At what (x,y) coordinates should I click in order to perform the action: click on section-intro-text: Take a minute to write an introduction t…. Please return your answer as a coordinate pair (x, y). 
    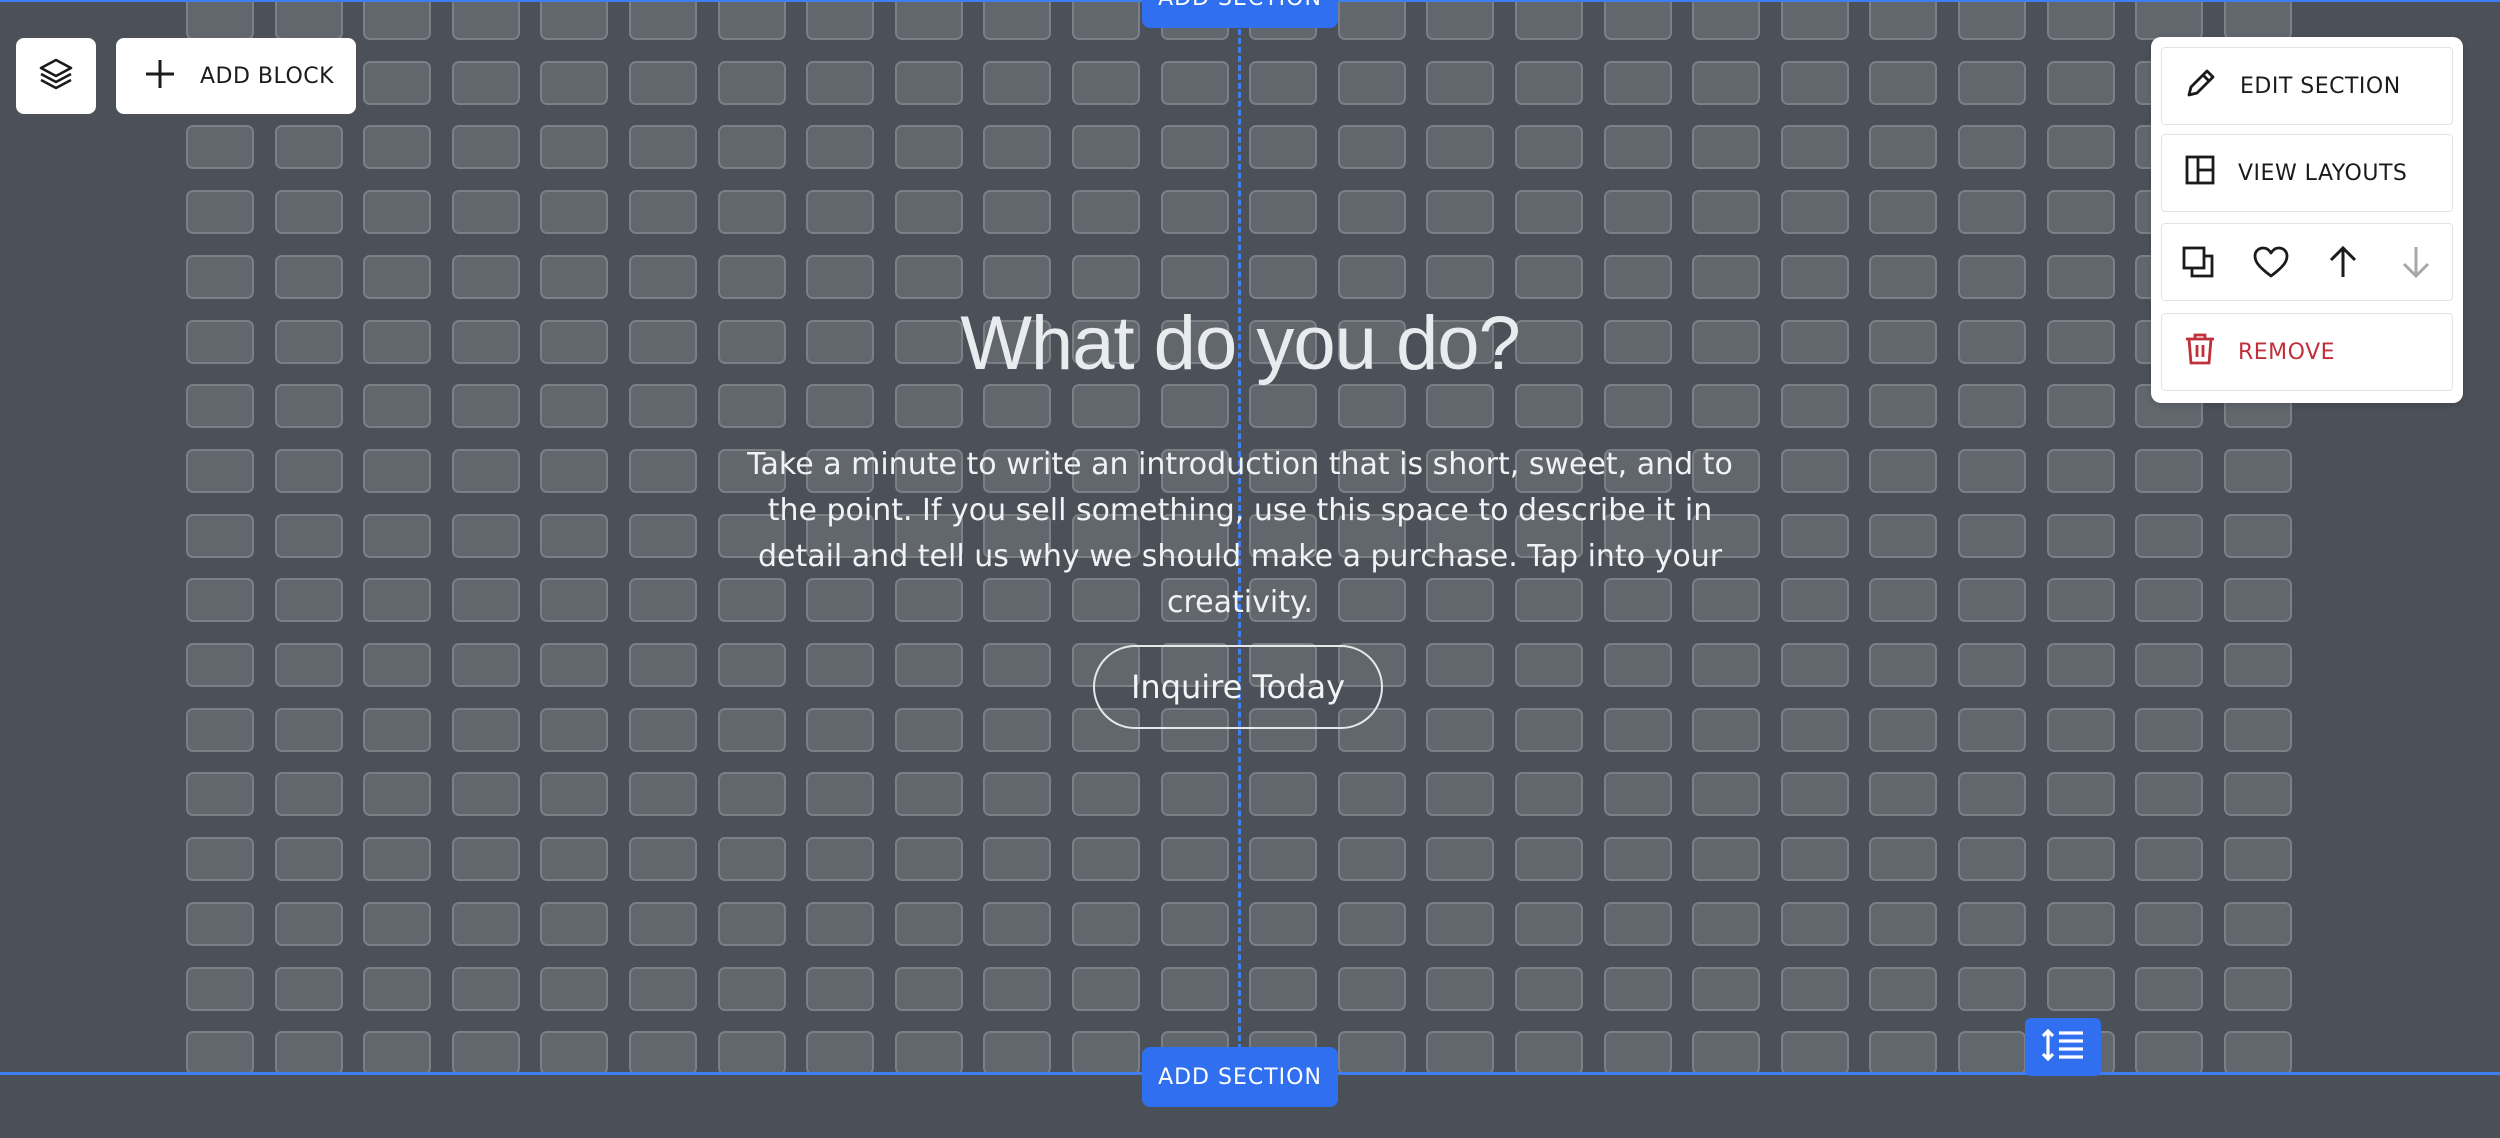
    Looking at the image, I should click on (1240, 534).